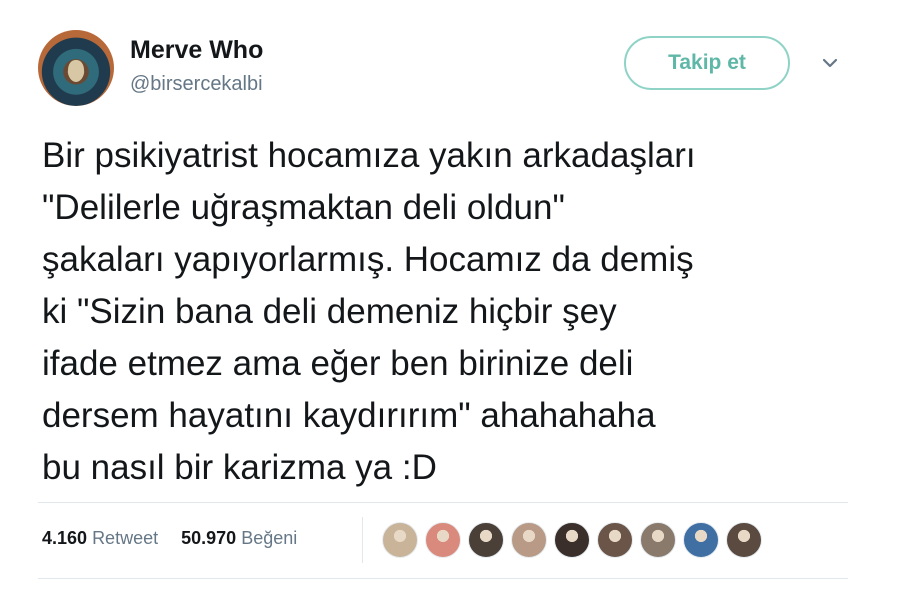 This screenshot has height=596, width=900. I want to click on user-avatar, so click(76, 68).